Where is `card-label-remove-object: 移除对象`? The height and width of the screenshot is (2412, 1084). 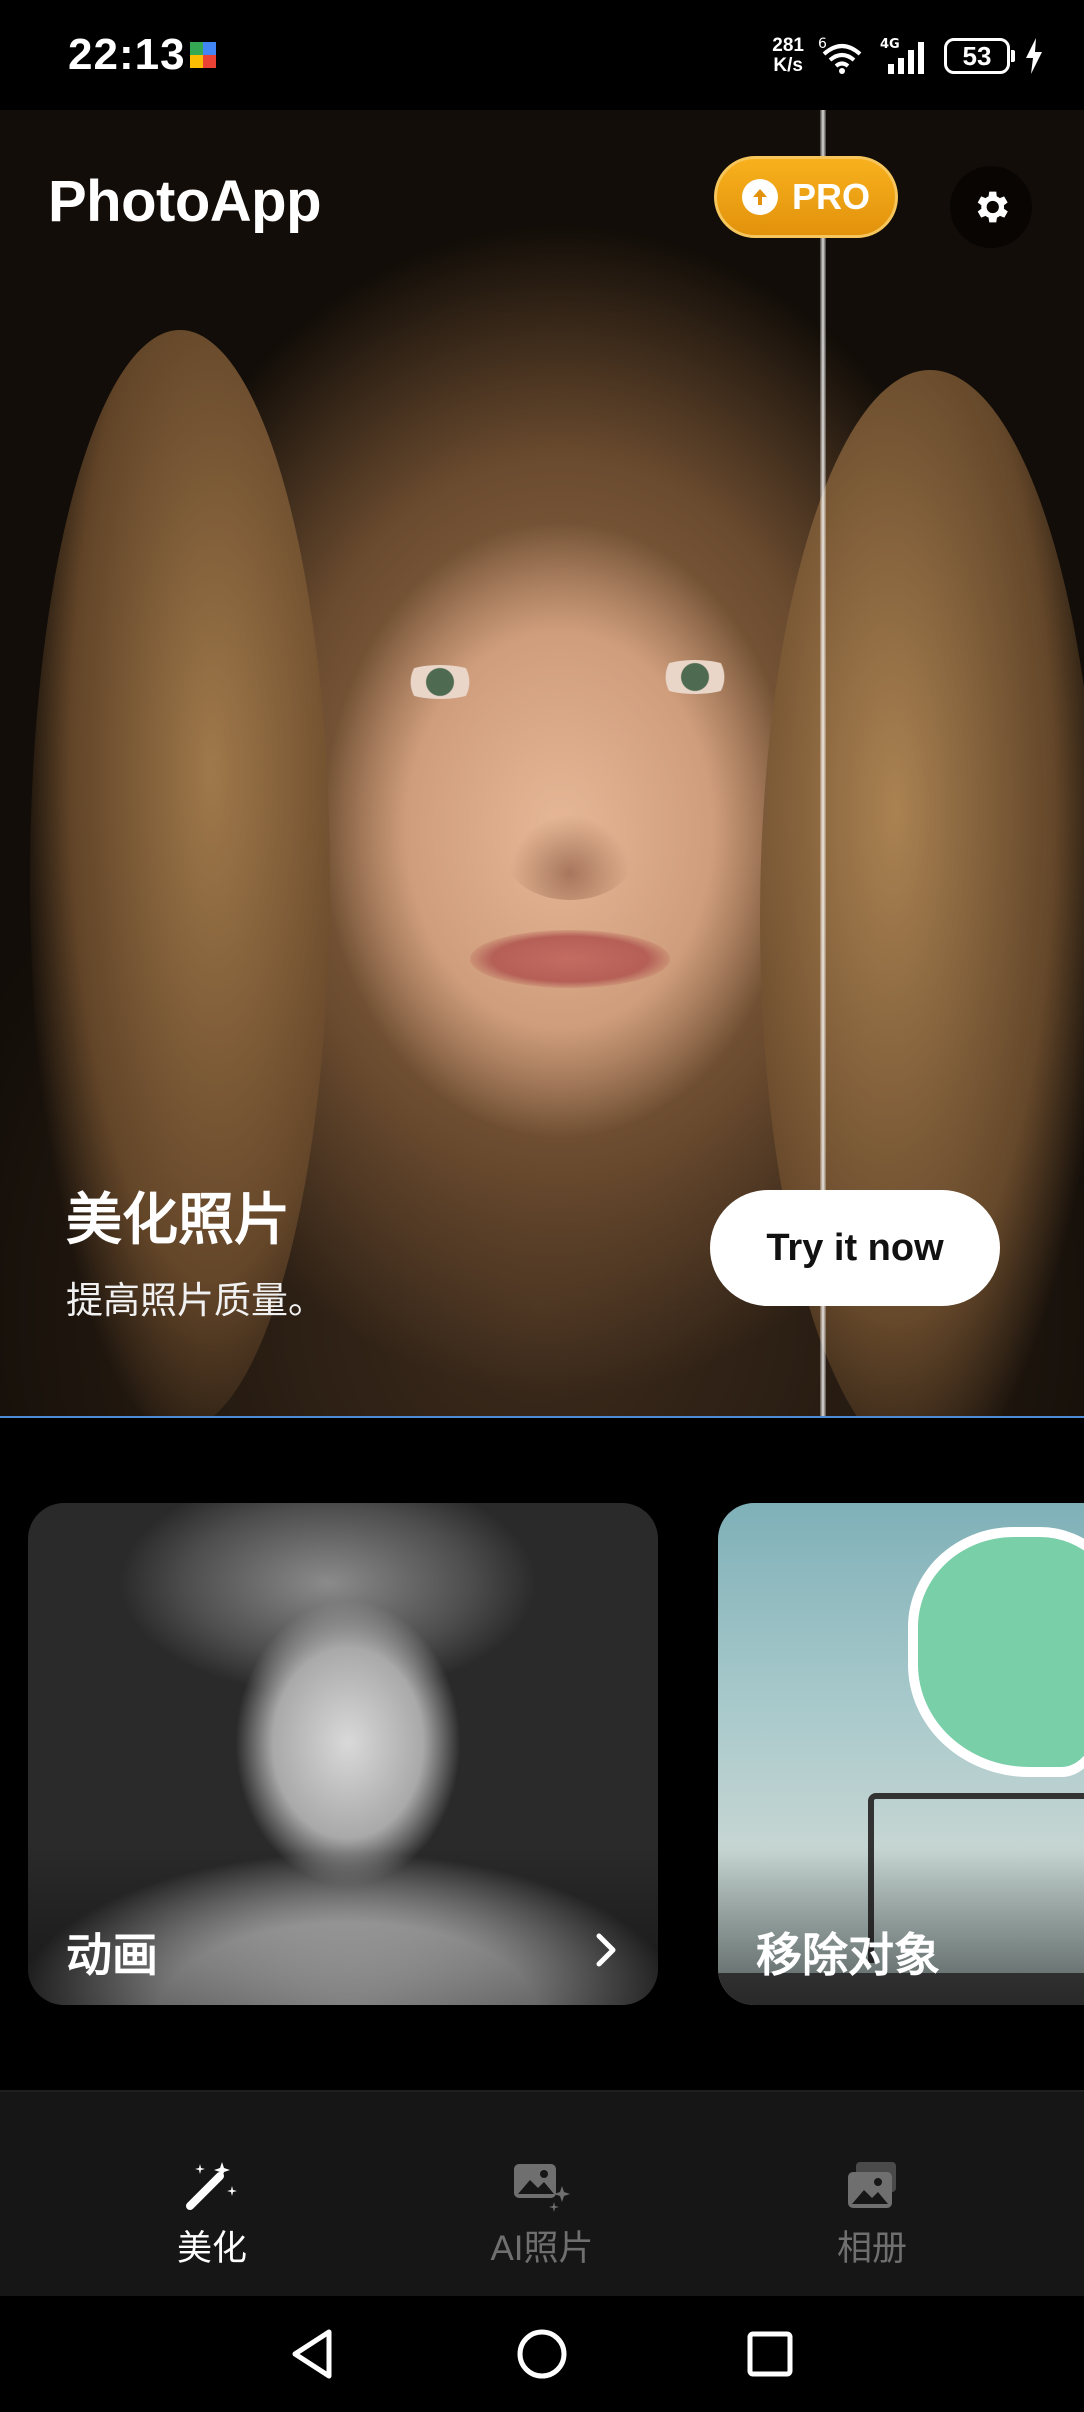 card-label-remove-object: 移除对象 is located at coordinates (848, 1955).